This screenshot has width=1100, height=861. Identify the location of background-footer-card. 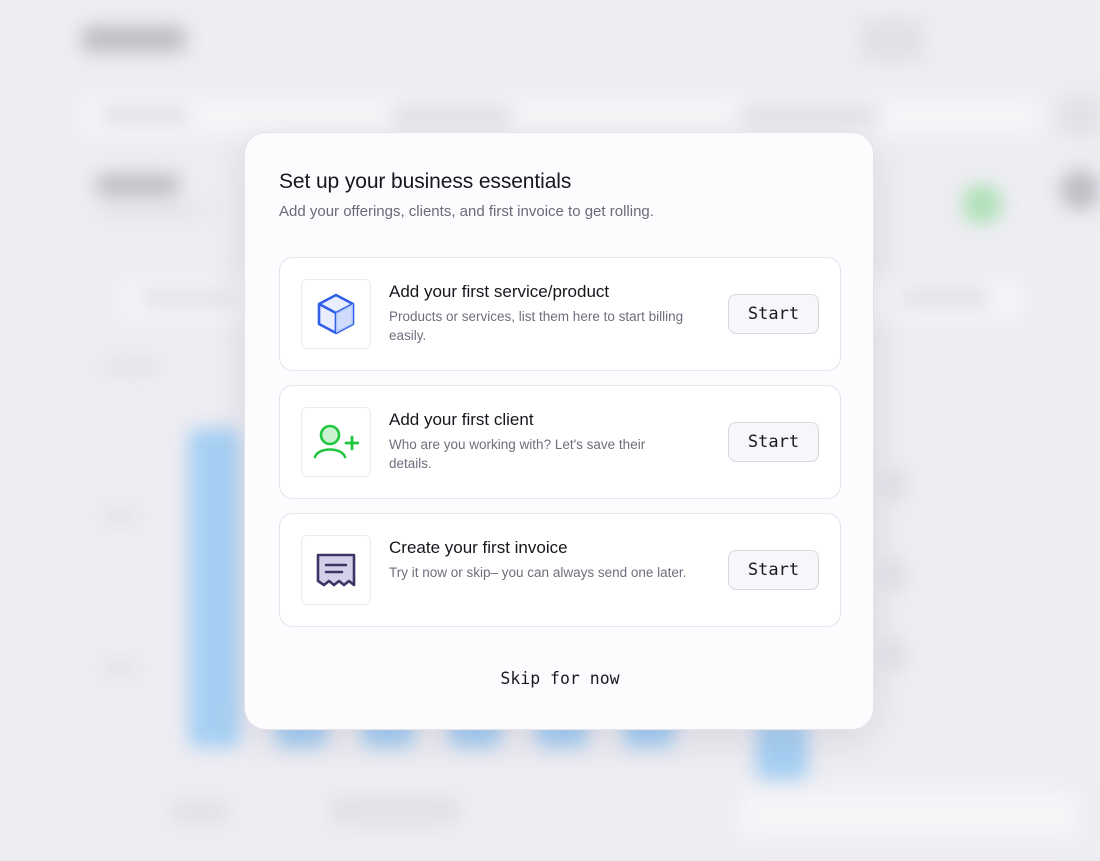
(910, 815).